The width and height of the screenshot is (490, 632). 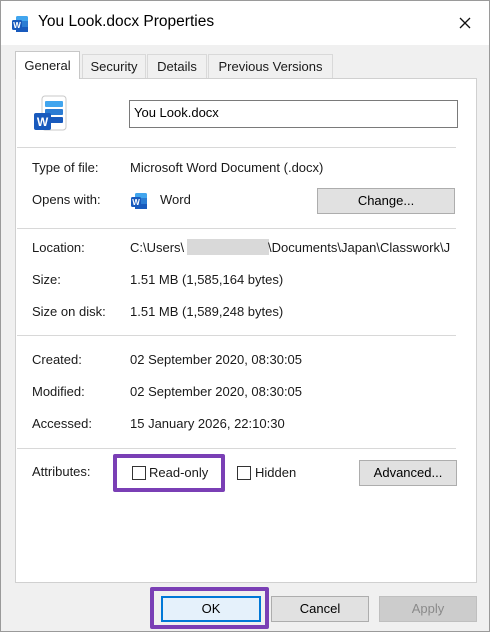 What do you see at coordinates (69, 311) in the screenshot?
I see `size-on-disk-label: Size on disk:` at bounding box center [69, 311].